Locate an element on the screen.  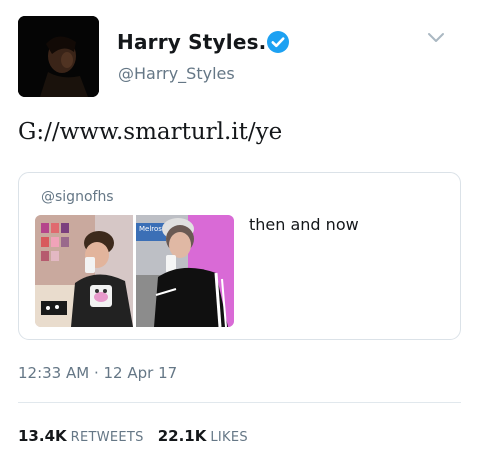
likes-stat: 22.1K LIKES is located at coordinates (203, 436).